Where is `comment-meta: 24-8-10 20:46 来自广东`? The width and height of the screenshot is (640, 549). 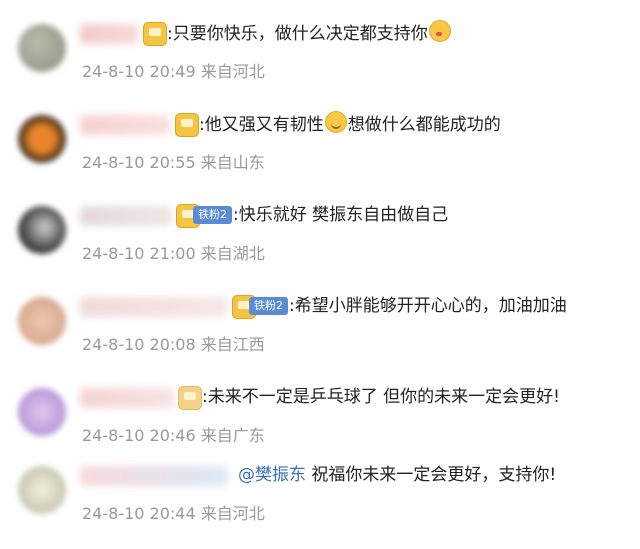 comment-meta: 24-8-10 20:46 来自广东 is located at coordinates (173, 435).